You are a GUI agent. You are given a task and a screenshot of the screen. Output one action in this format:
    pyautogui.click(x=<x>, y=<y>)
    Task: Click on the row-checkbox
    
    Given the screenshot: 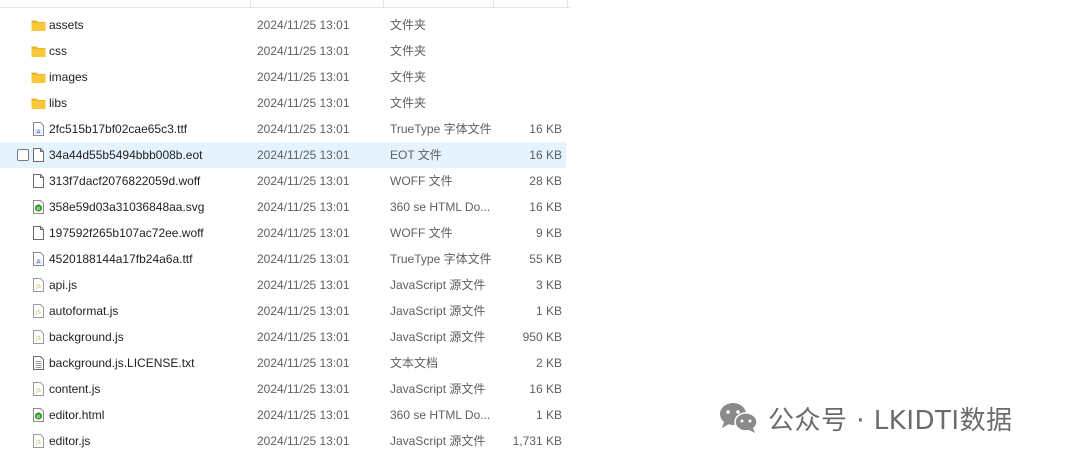 What is the action you would take?
    pyautogui.click(x=23, y=155)
    